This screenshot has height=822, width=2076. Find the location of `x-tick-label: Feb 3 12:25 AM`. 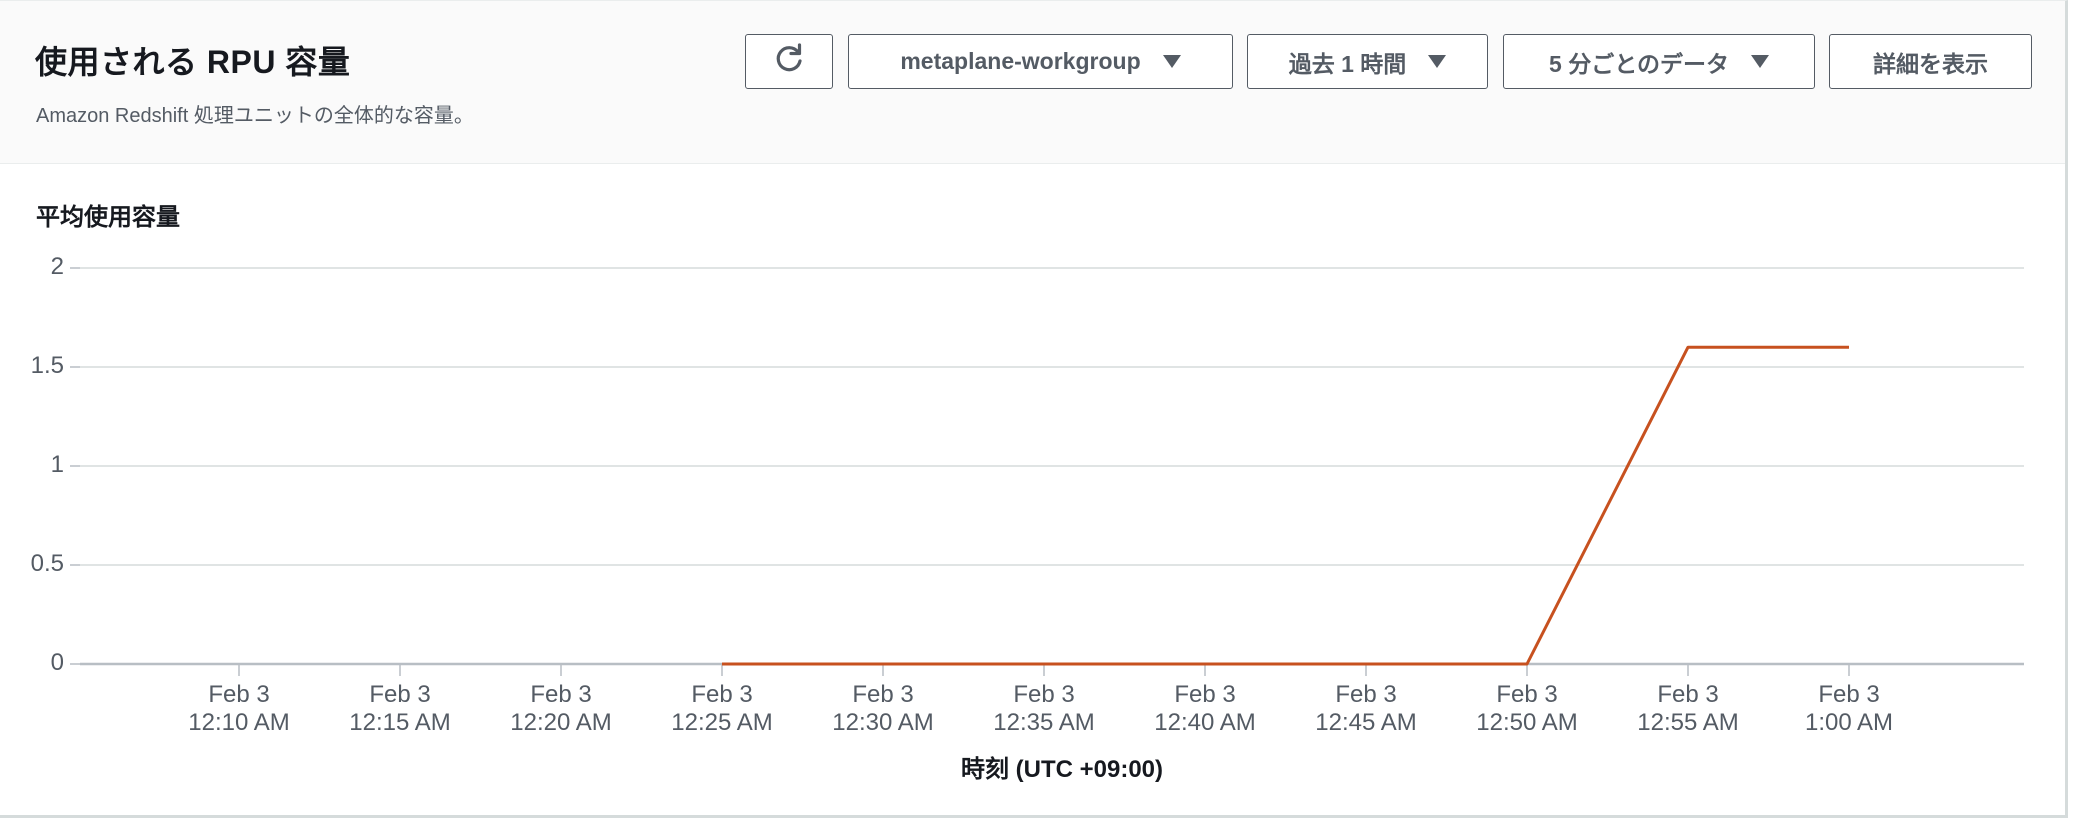

x-tick-label: Feb 3 12:25 AM is located at coordinates (722, 709).